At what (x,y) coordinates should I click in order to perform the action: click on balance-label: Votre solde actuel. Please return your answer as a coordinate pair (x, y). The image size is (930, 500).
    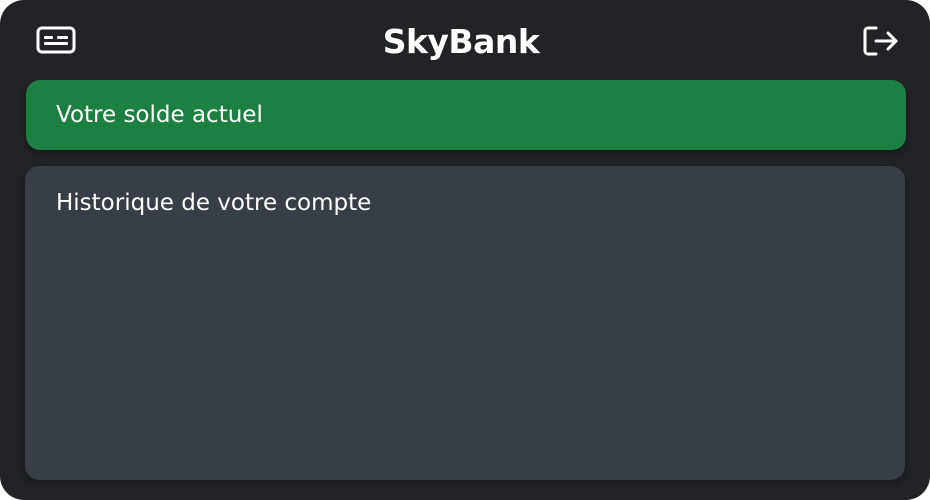
    Looking at the image, I should click on (159, 115).